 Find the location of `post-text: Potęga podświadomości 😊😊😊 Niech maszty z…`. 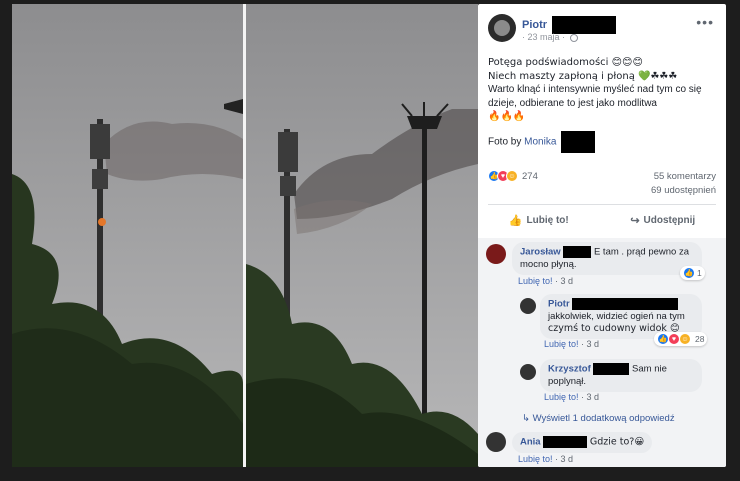

post-text: Potęga podświadomości 😊😊😊 Niech maszty z… is located at coordinates (604, 90).